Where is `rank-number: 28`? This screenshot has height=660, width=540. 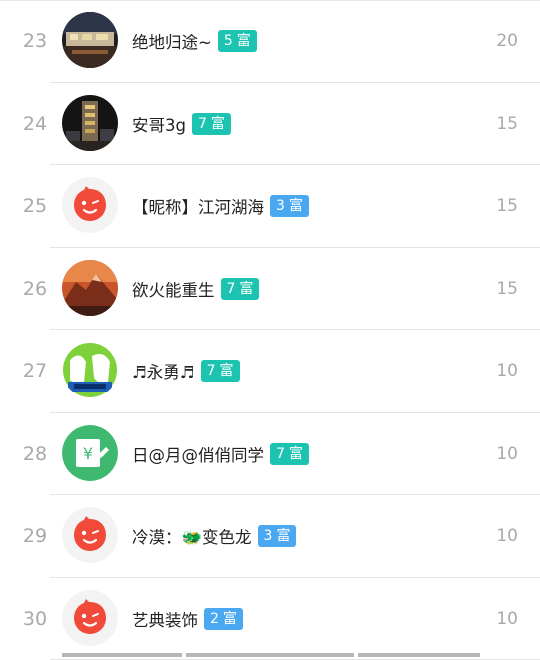
rank-number: 28 is located at coordinates (35, 454).